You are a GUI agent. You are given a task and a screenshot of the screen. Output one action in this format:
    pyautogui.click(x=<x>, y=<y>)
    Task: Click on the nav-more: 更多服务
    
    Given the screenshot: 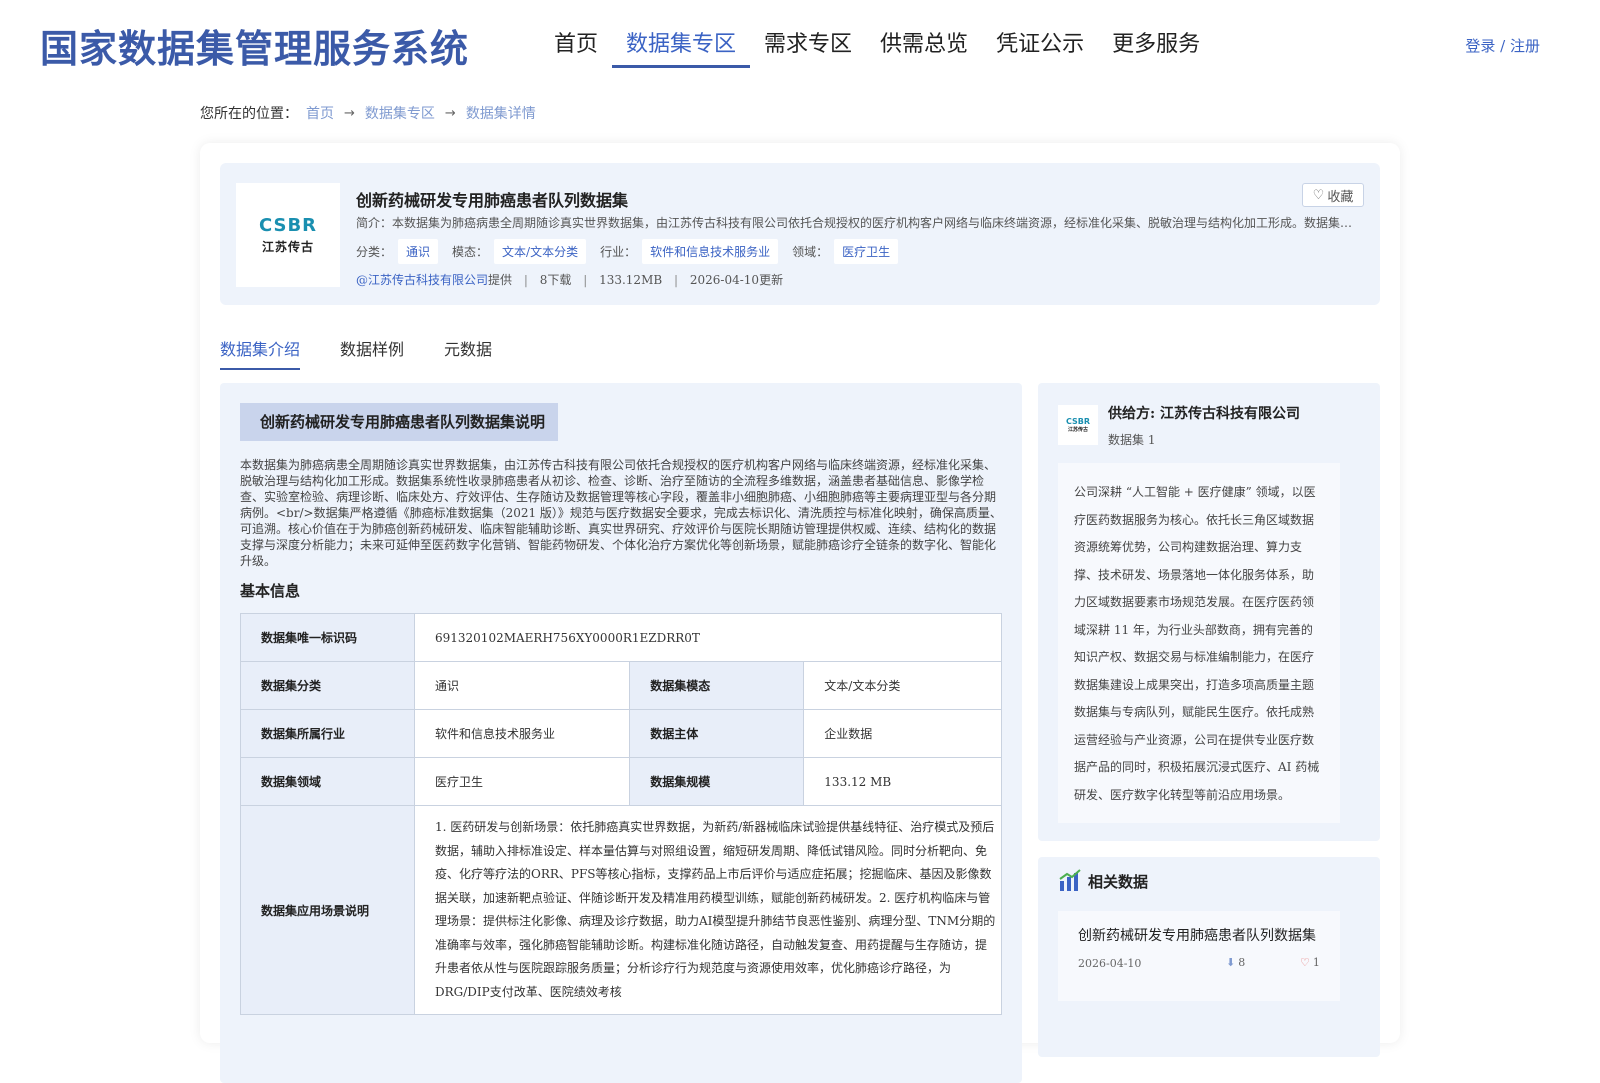 What is the action you would take?
    pyautogui.click(x=1156, y=47)
    